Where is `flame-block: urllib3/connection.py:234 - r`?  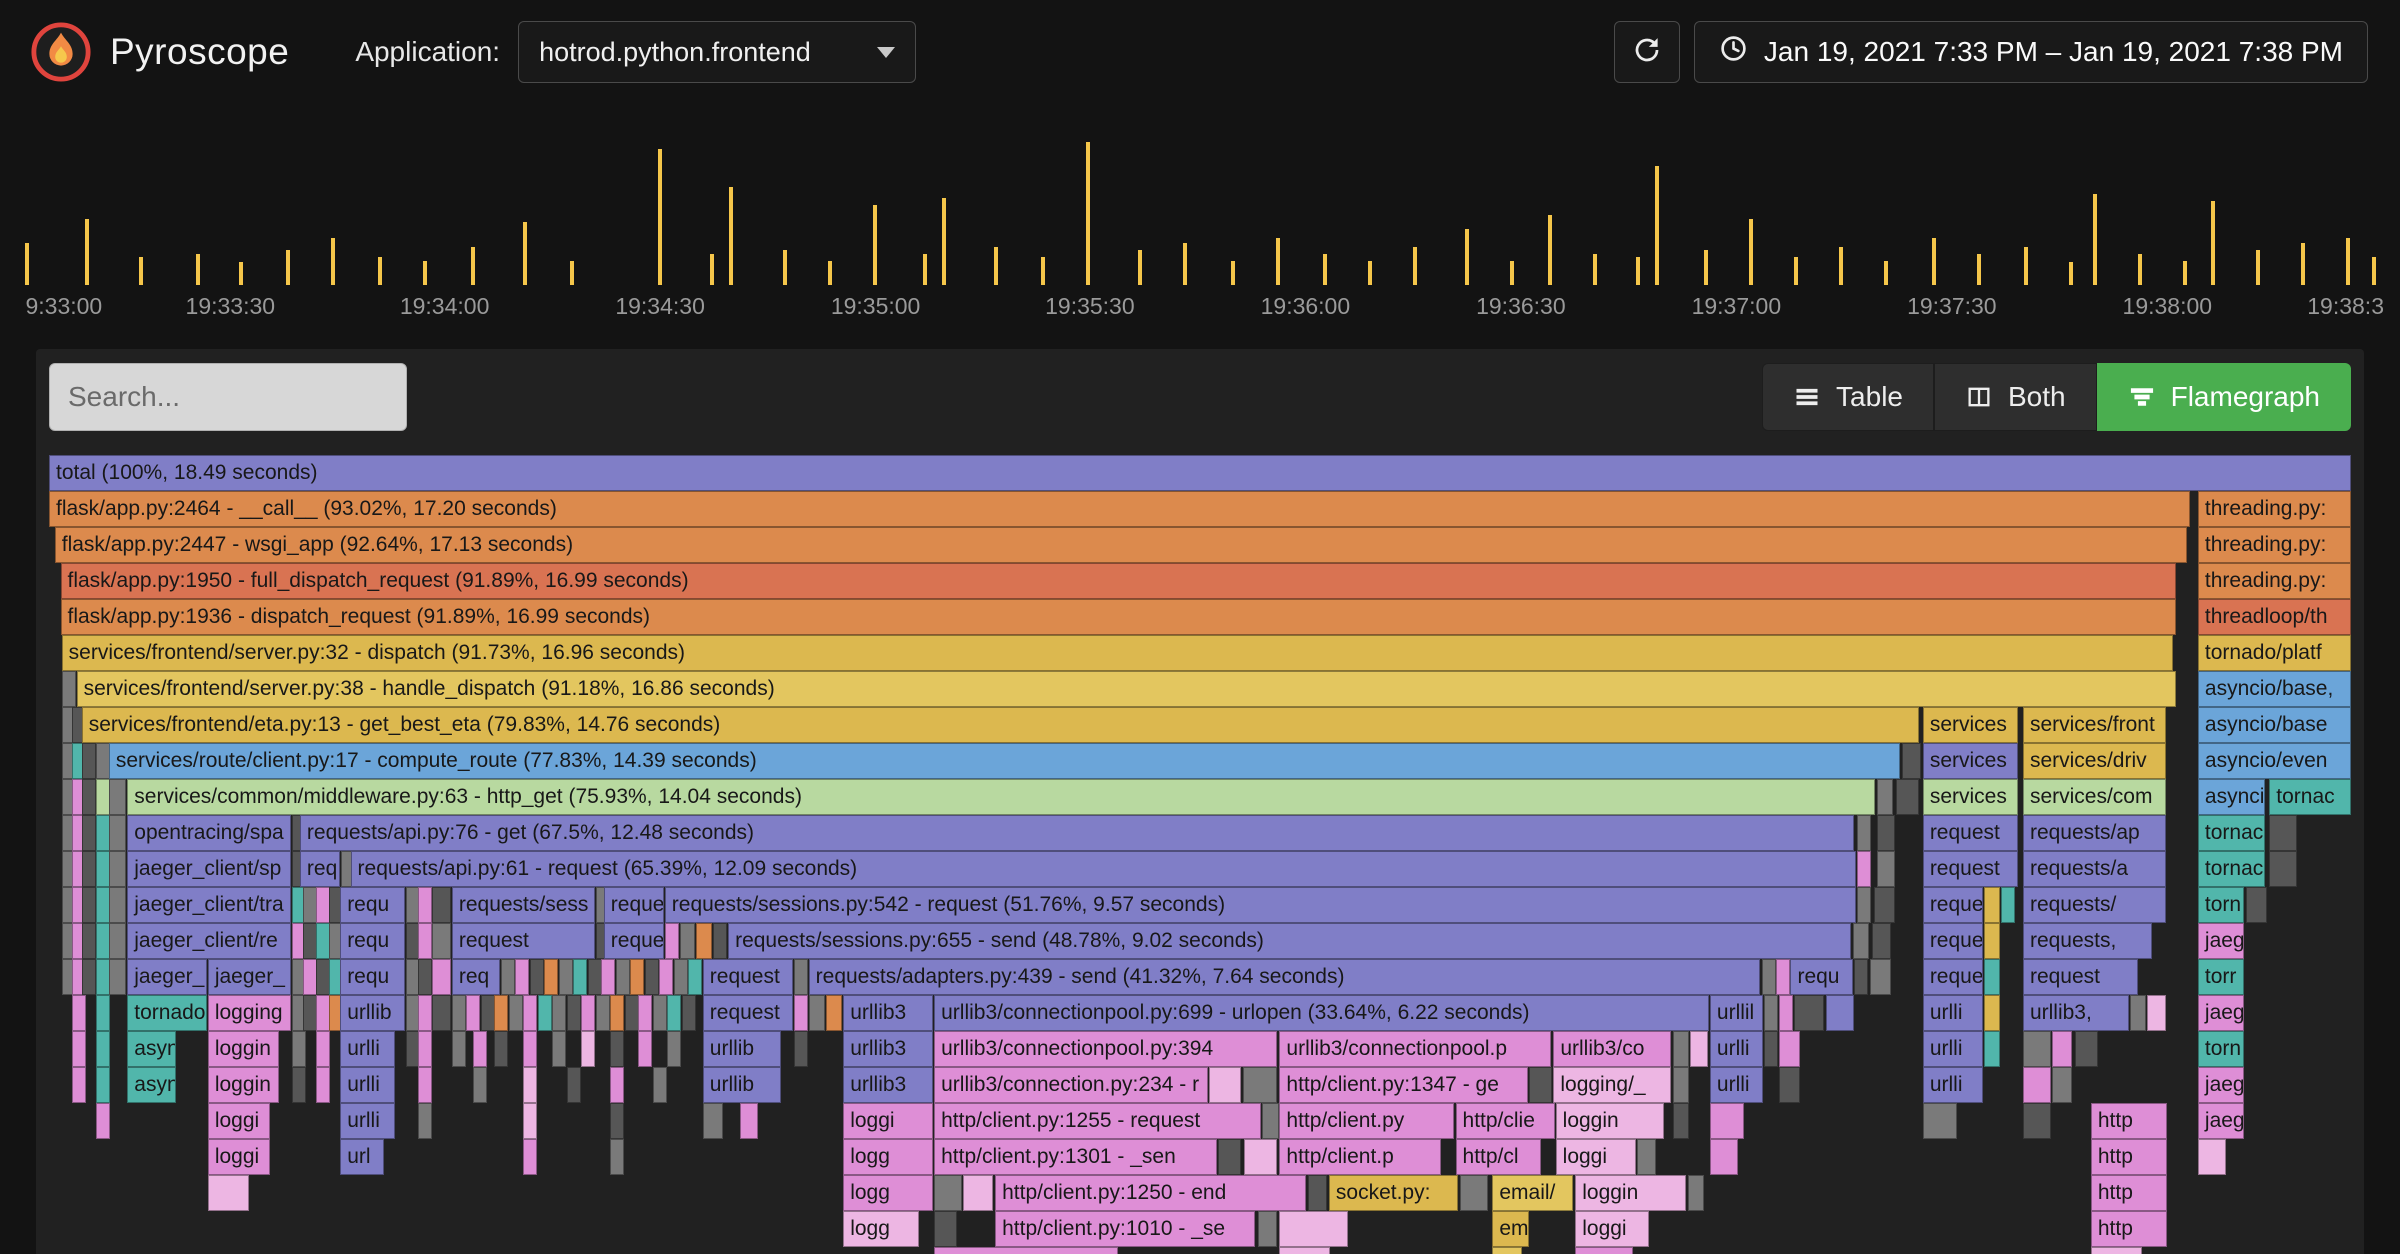
flame-block: urllib3/connection.py:234 - r is located at coordinates (1071, 1085).